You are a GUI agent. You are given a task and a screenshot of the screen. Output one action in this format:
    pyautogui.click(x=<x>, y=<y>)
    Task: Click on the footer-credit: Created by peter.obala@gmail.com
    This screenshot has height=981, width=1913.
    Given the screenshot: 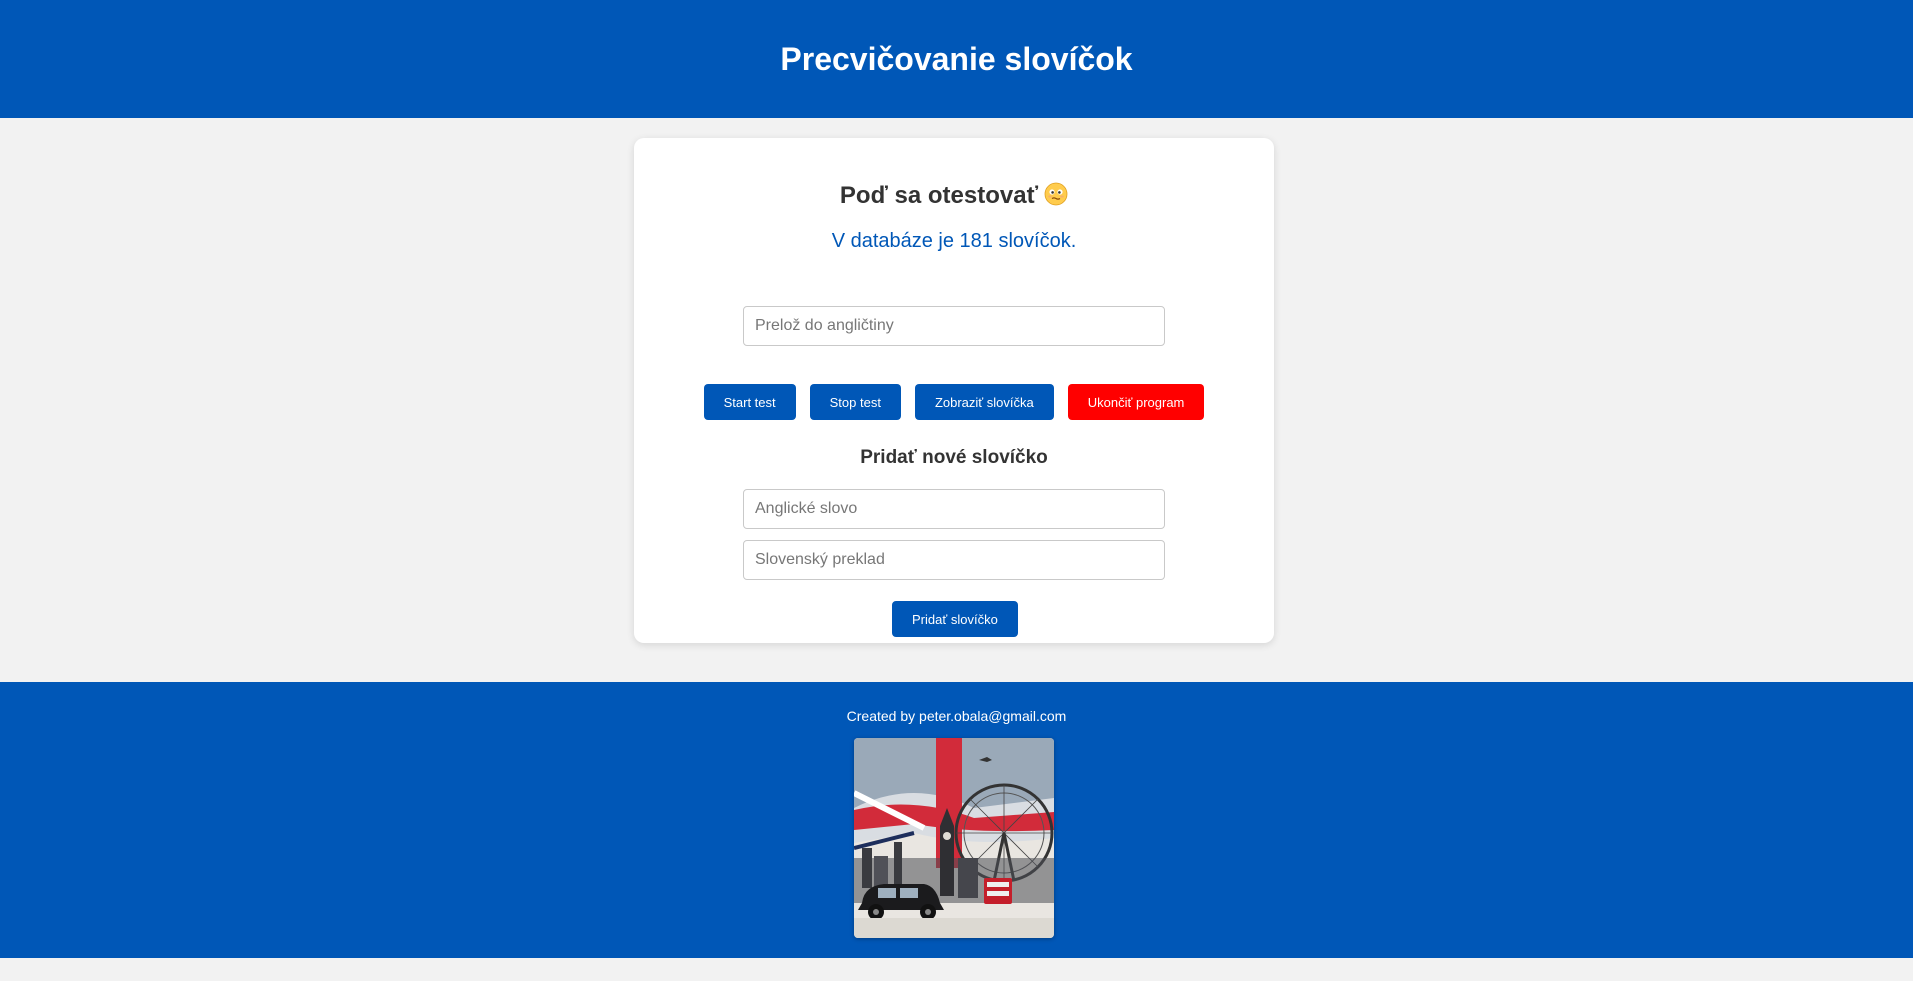 What is the action you would take?
    pyautogui.click(x=956, y=716)
    